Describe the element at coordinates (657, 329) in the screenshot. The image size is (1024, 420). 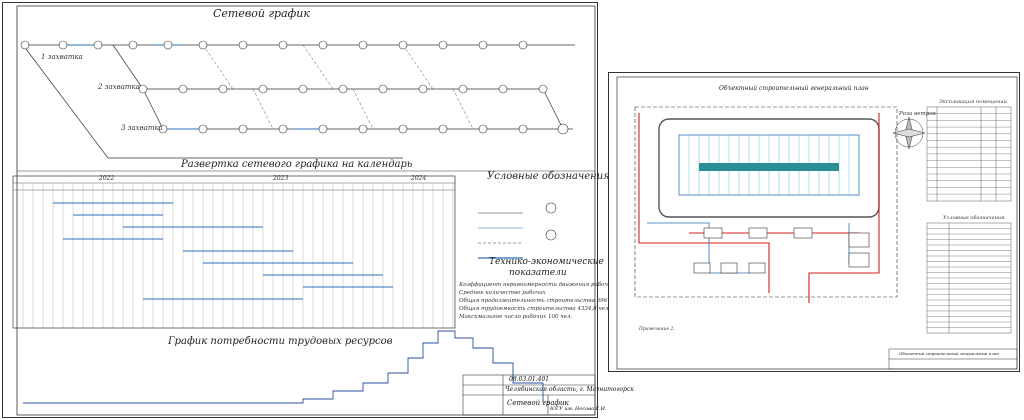
I see `notes-label: Примечание 2.` at that location.